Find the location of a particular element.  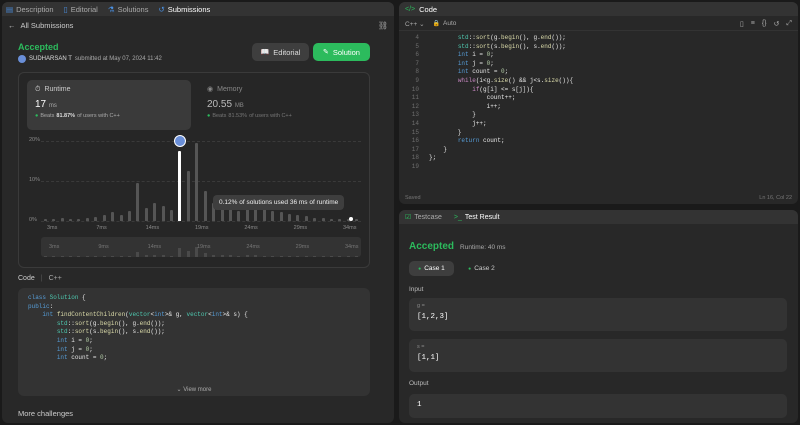

tab-description: ▤ Description is located at coordinates (30, 9).